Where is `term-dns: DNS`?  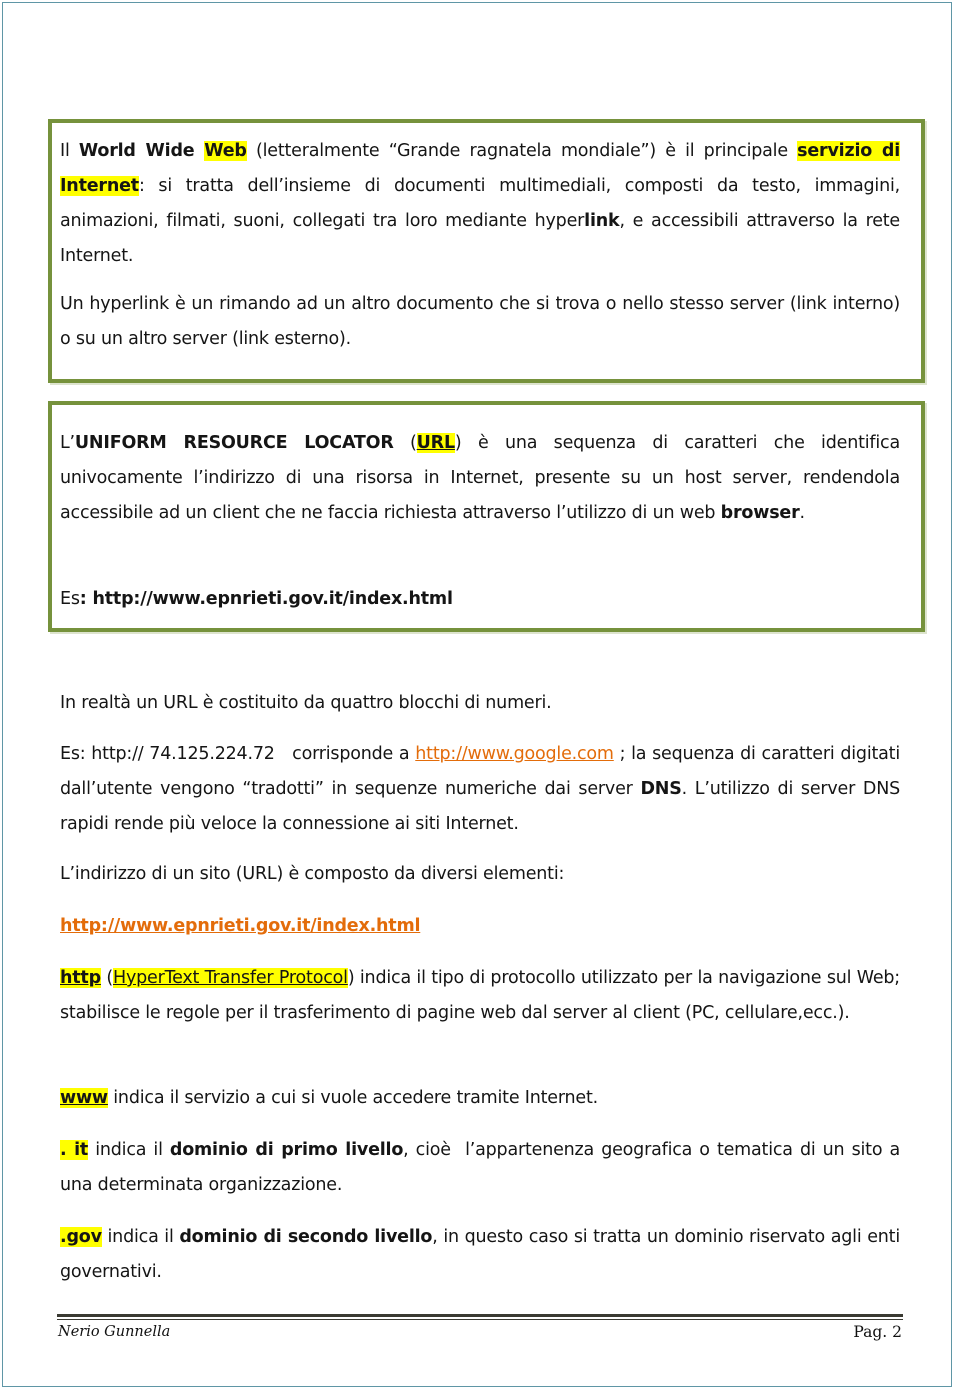 term-dns: DNS is located at coordinates (661, 789).